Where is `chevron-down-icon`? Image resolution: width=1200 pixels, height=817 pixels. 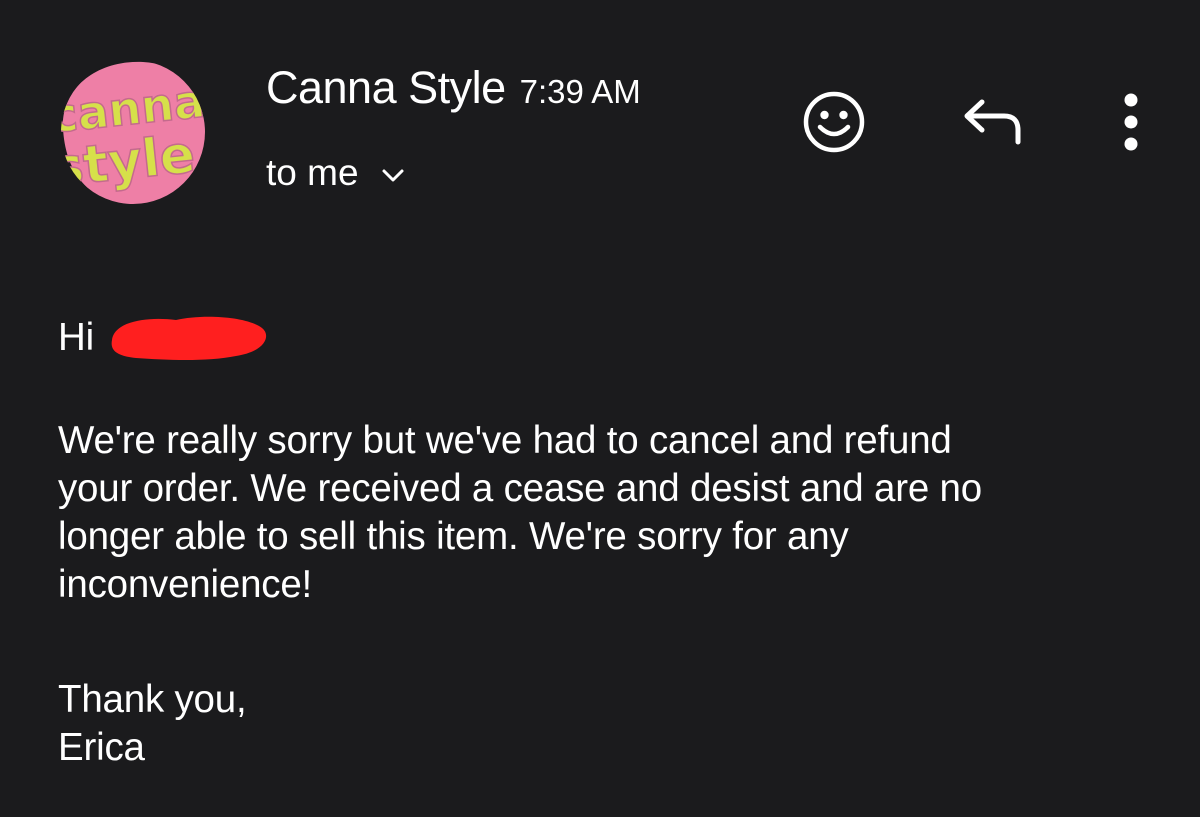 chevron-down-icon is located at coordinates (393, 175).